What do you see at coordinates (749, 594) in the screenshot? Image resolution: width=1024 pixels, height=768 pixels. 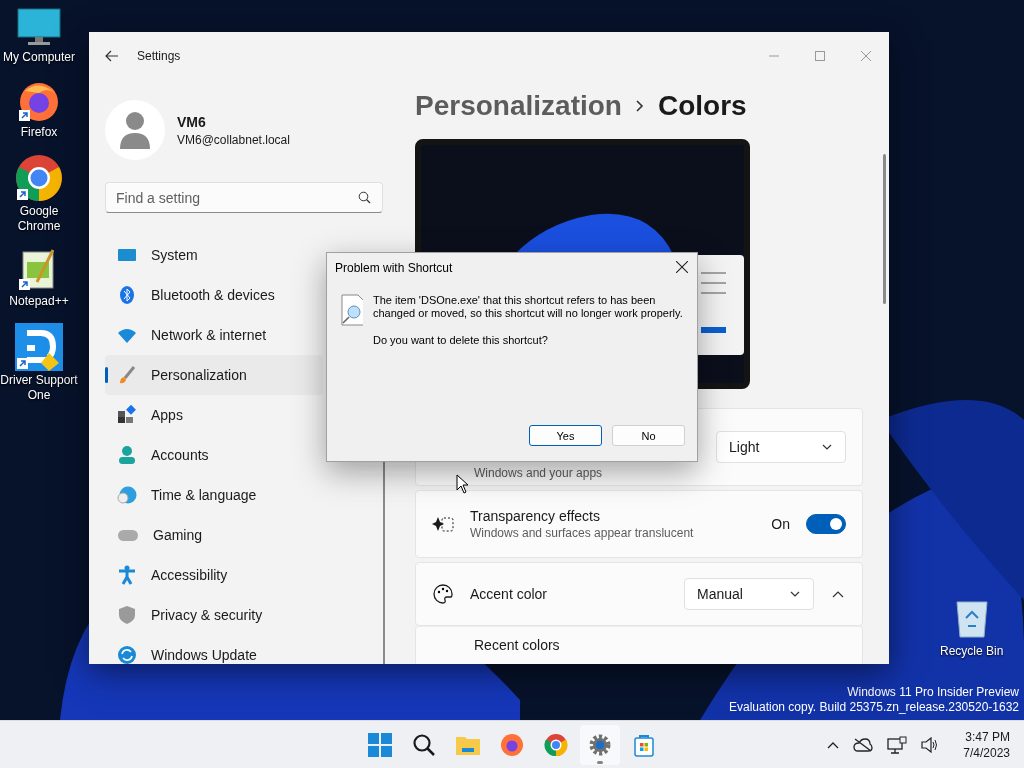 I see `accent-dropdown: Manual` at bounding box center [749, 594].